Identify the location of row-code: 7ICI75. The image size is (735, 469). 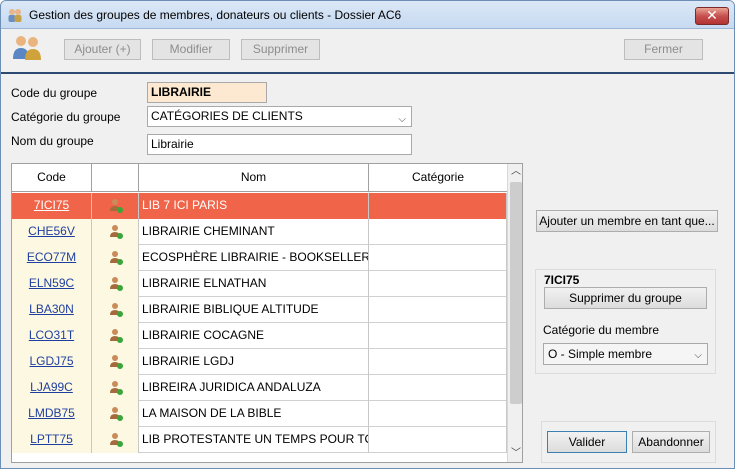
(52, 206).